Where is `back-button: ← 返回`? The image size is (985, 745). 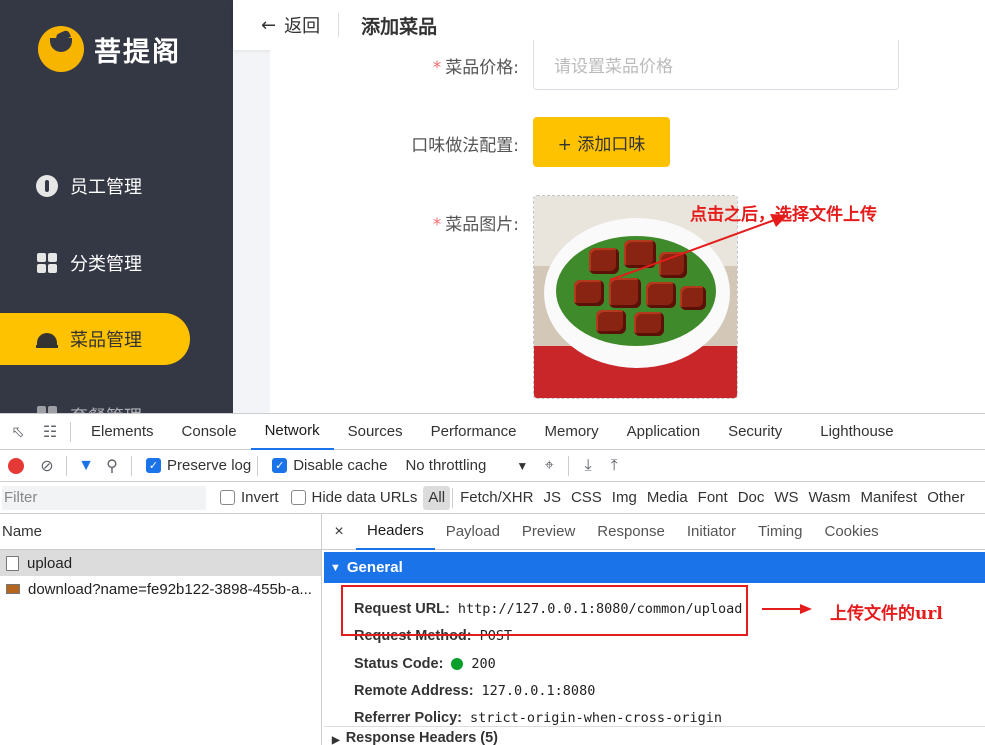 back-button: ← 返回 is located at coordinates (290, 25).